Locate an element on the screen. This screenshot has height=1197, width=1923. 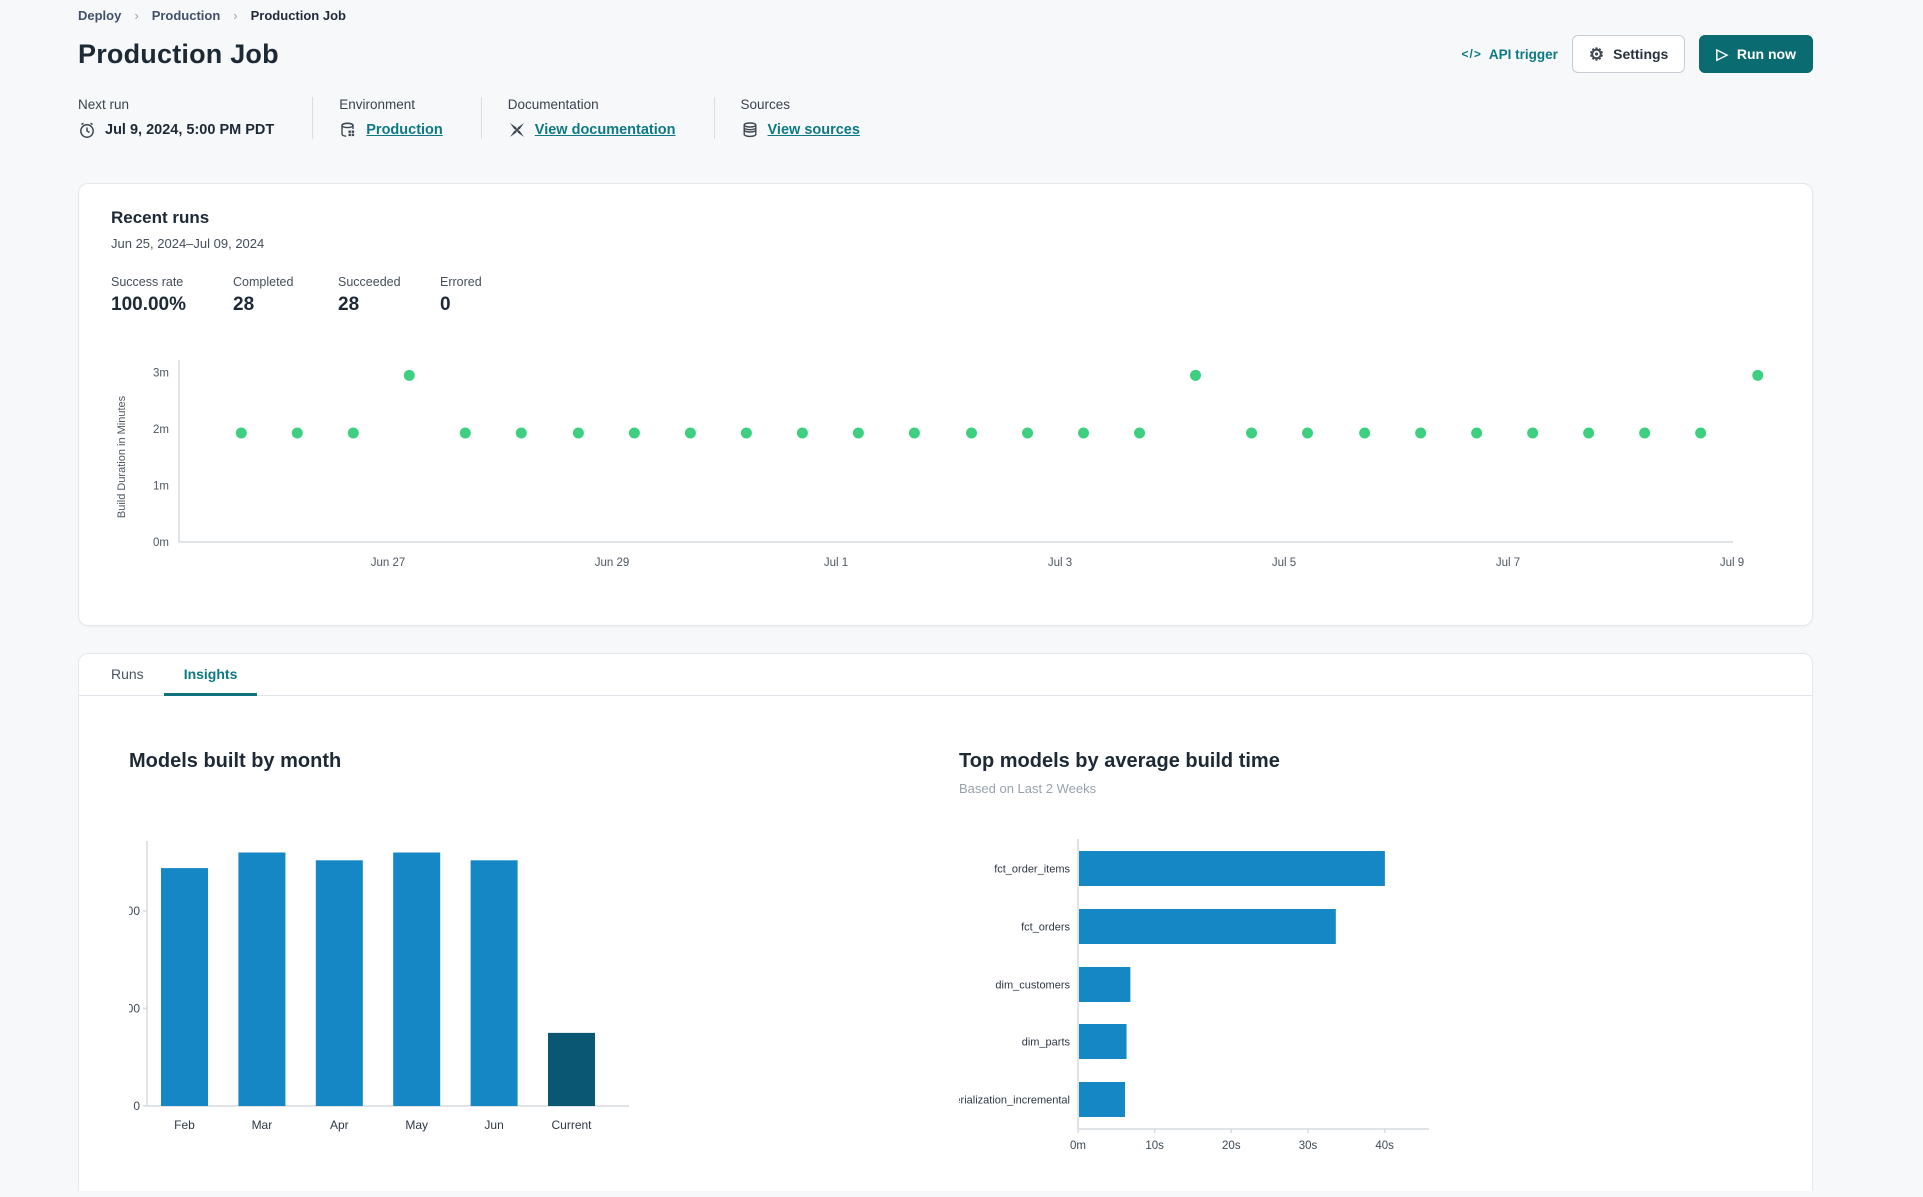
x-tick-label: 20s is located at coordinates (1231, 1146).